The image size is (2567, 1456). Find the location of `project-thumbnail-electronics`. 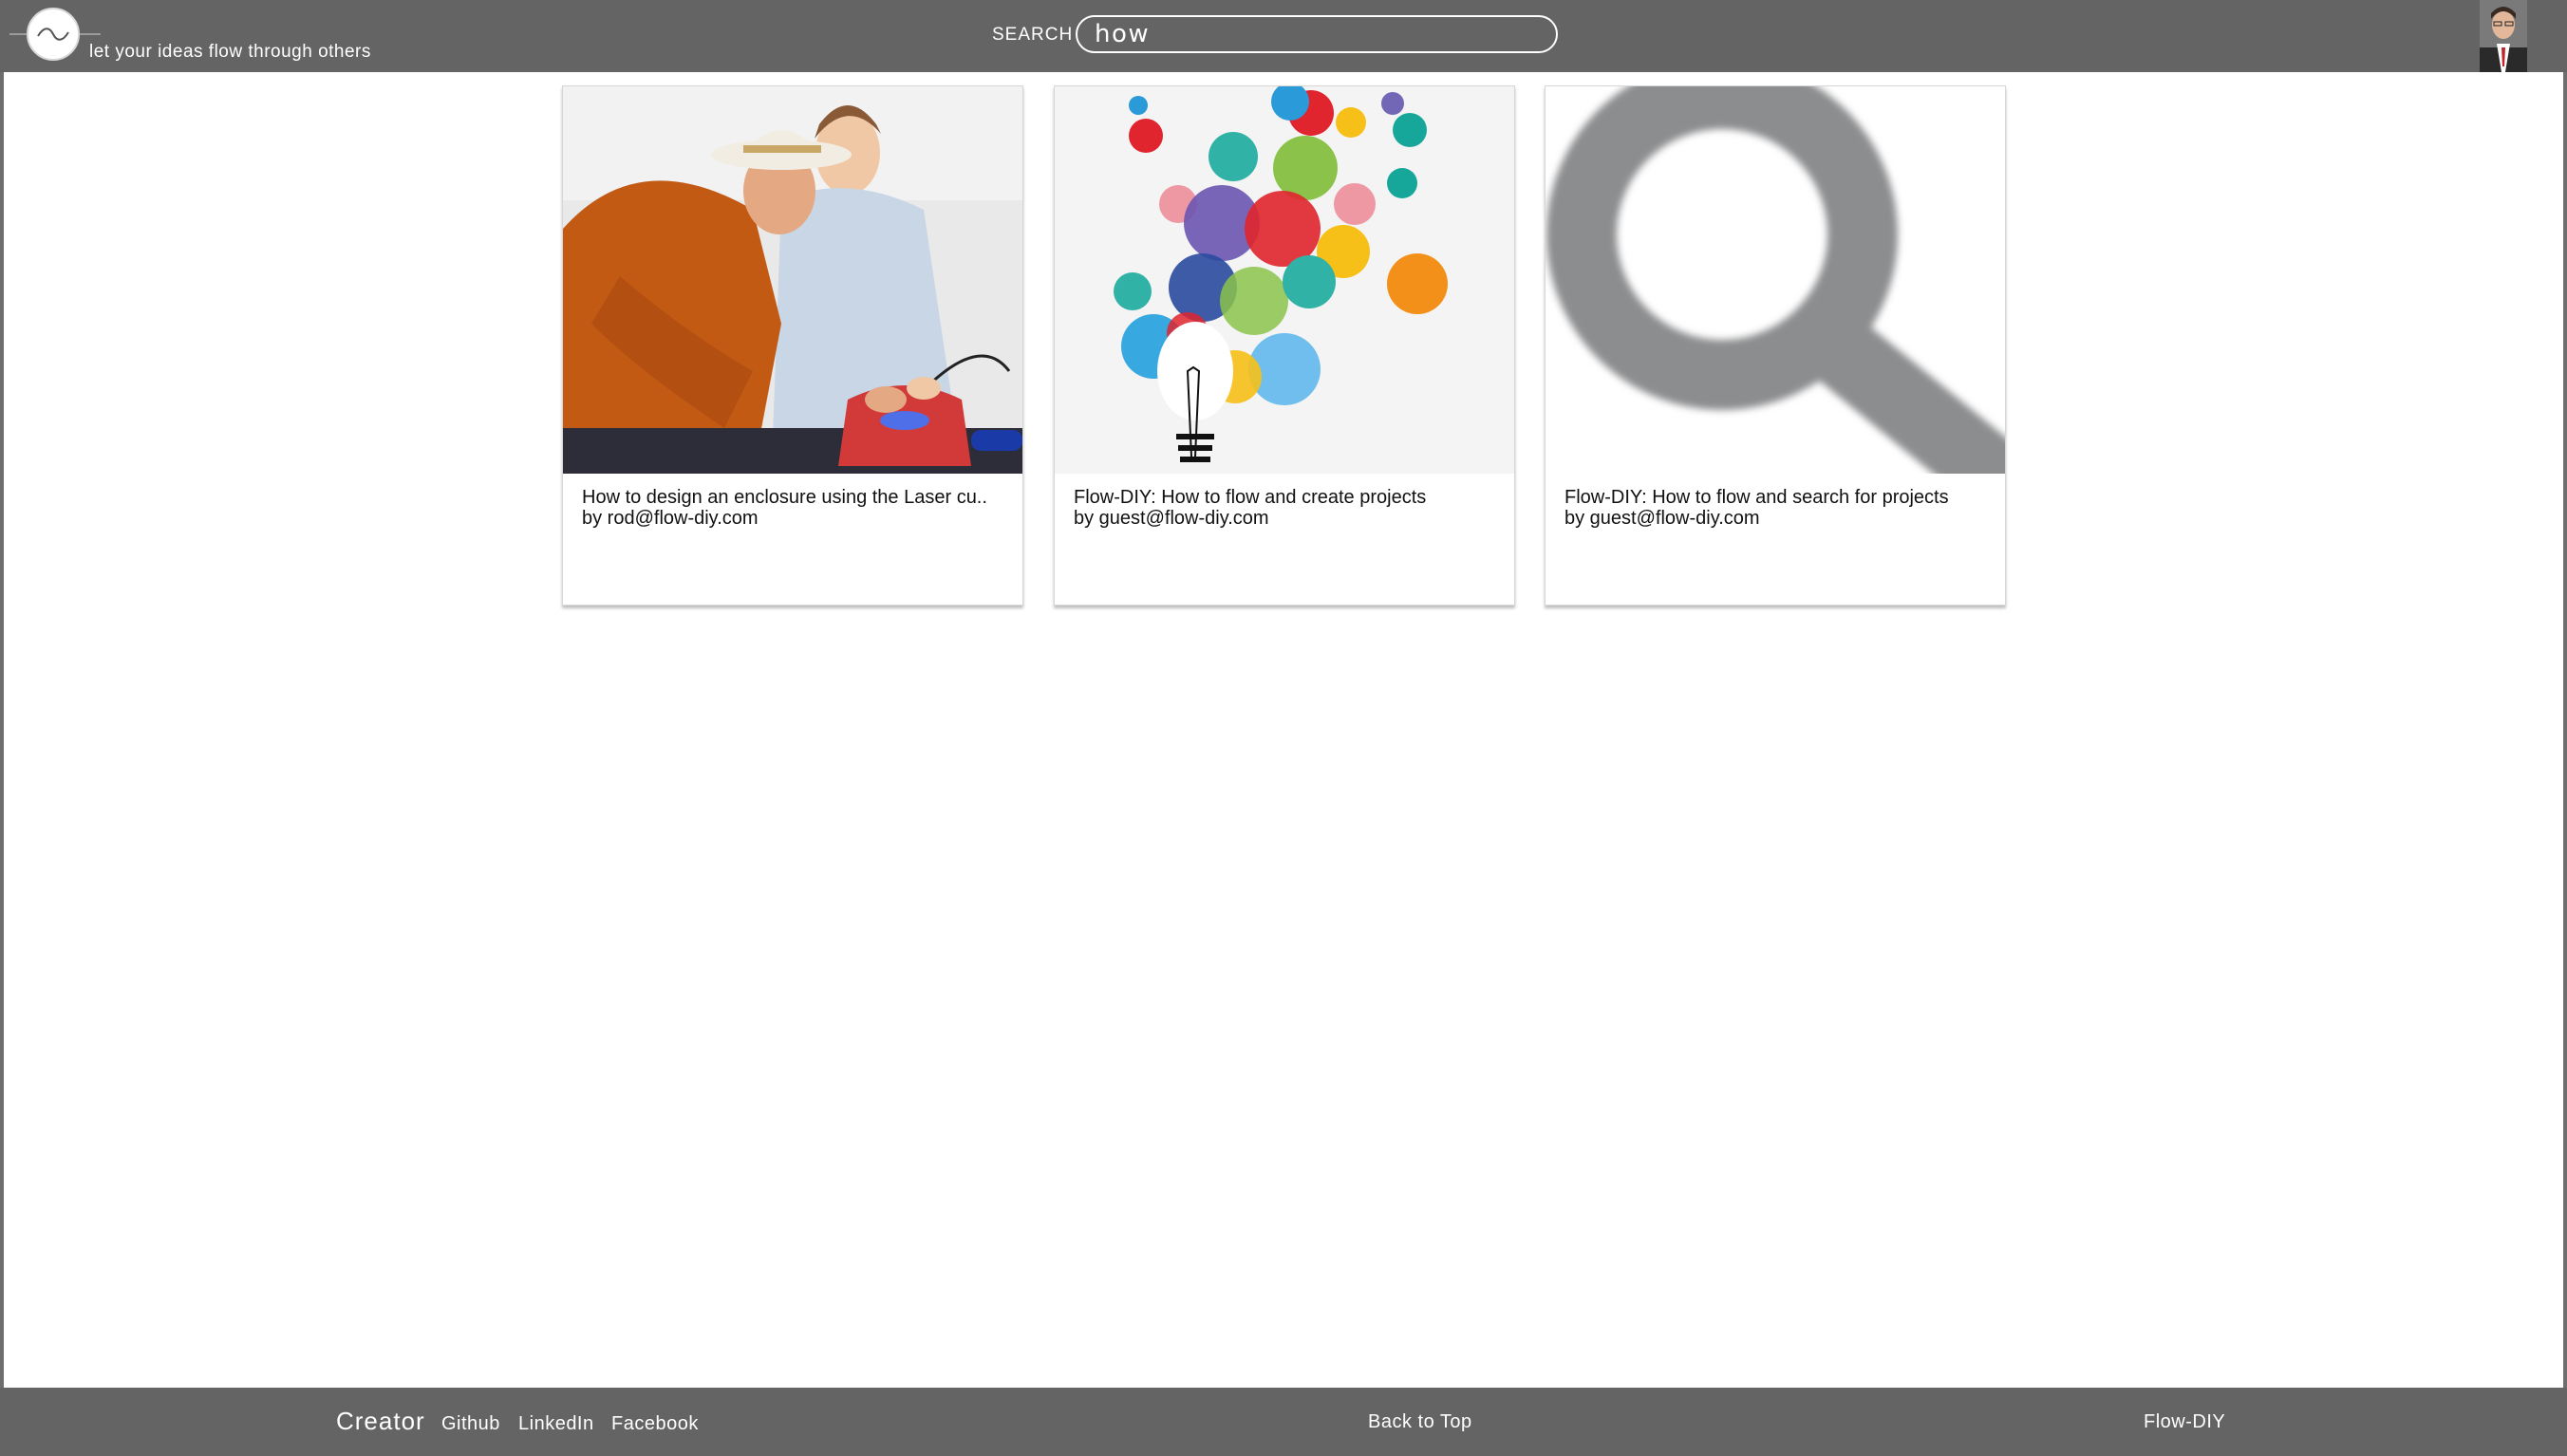

project-thumbnail-electronics is located at coordinates (792, 280).